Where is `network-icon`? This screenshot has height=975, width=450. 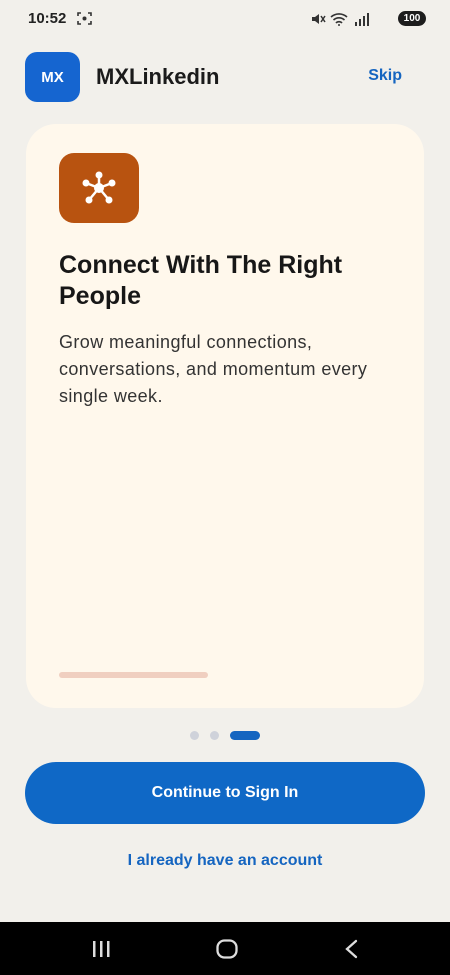 network-icon is located at coordinates (99, 188).